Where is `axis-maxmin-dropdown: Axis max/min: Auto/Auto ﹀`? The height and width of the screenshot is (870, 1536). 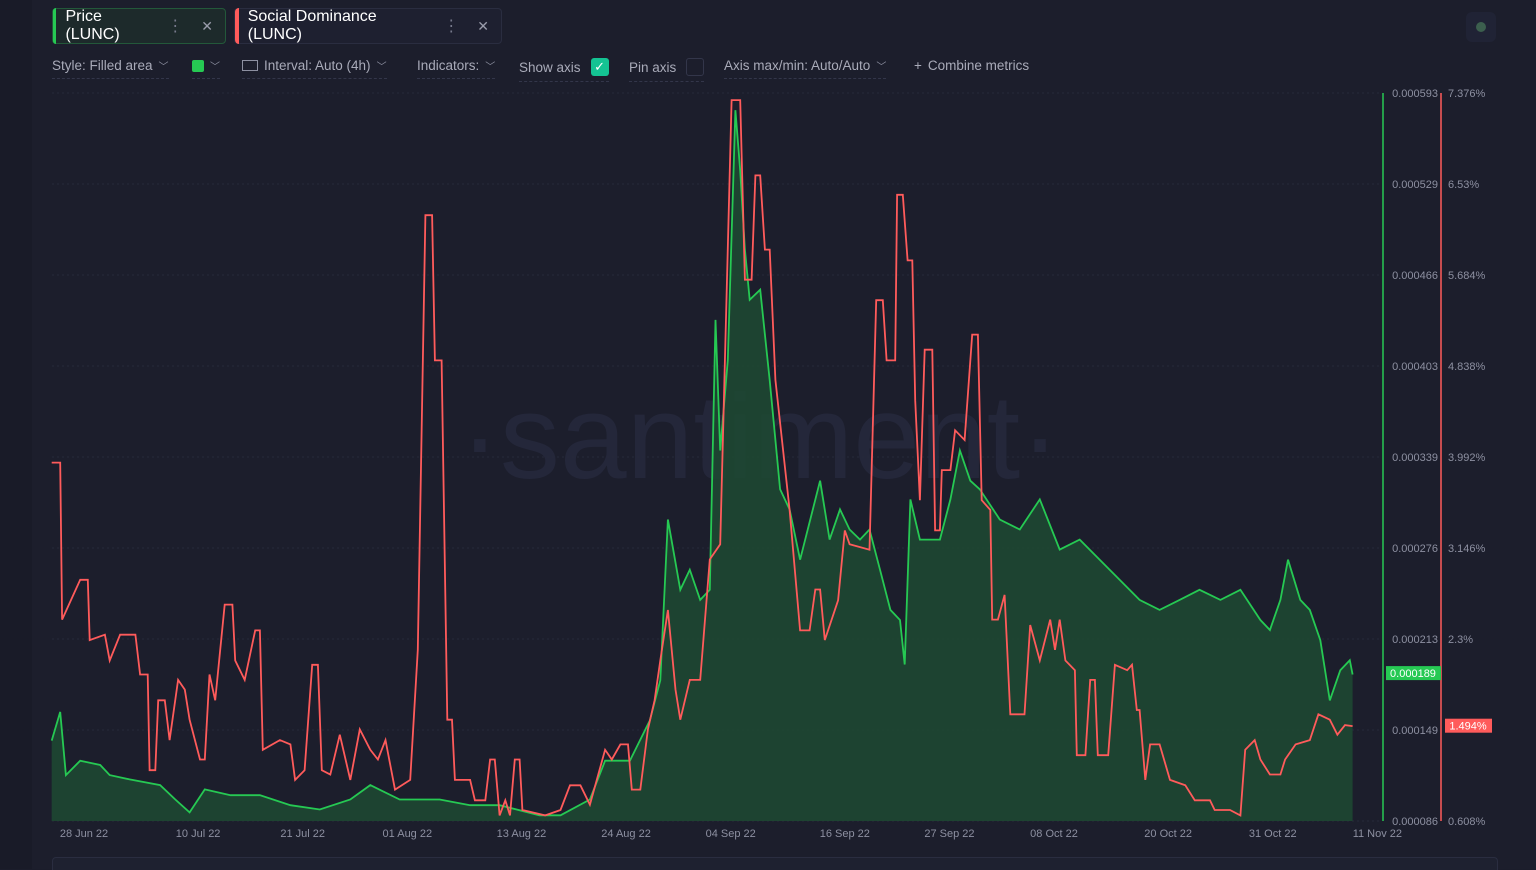
axis-maxmin-dropdown: Axis max/min: Auto/Auto ﹀ is located at coordinates (805, 68).